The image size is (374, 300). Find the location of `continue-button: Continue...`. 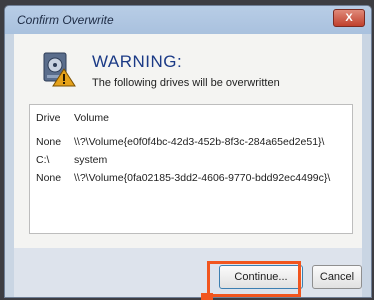

continue-button: Continue... is located at coordinates (261, 277).